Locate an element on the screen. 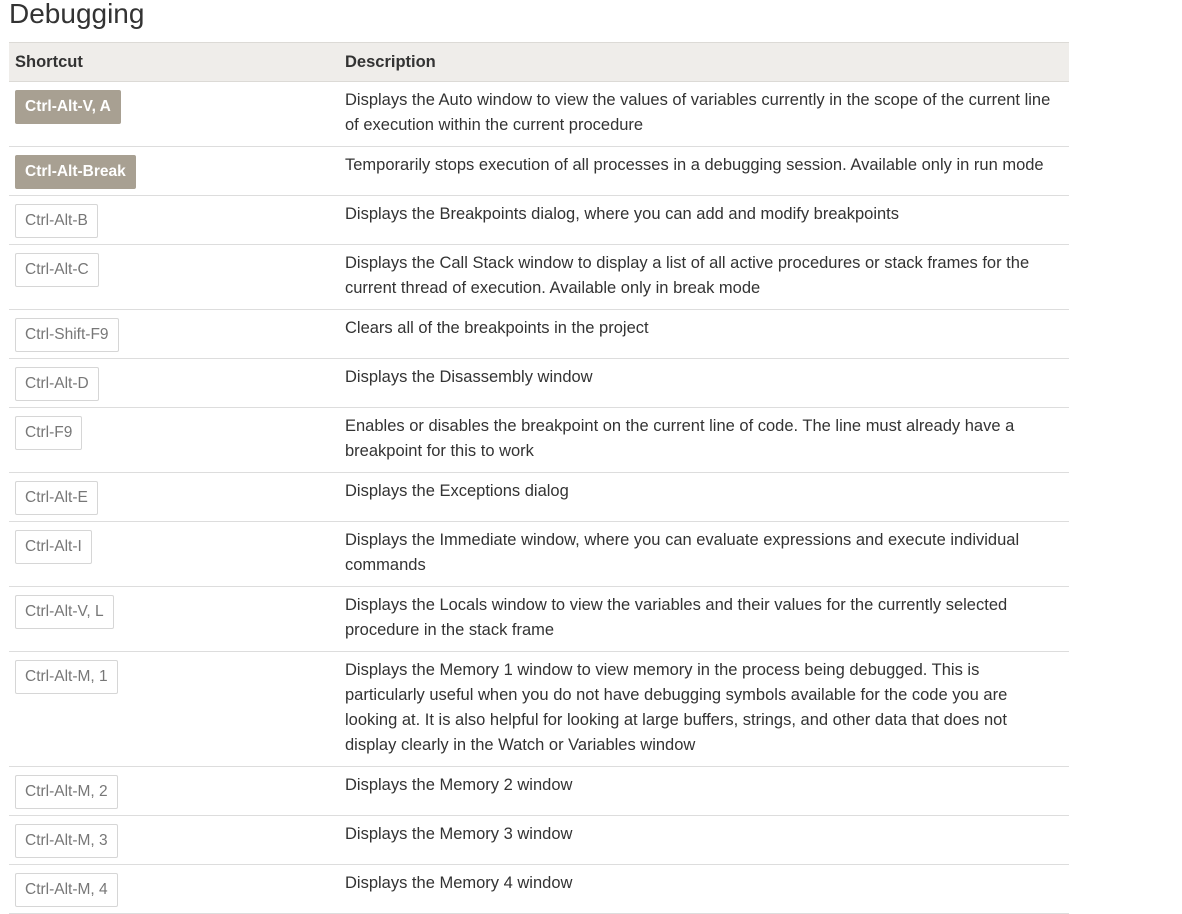  header-description: Description is located at coordinates (704, 62).